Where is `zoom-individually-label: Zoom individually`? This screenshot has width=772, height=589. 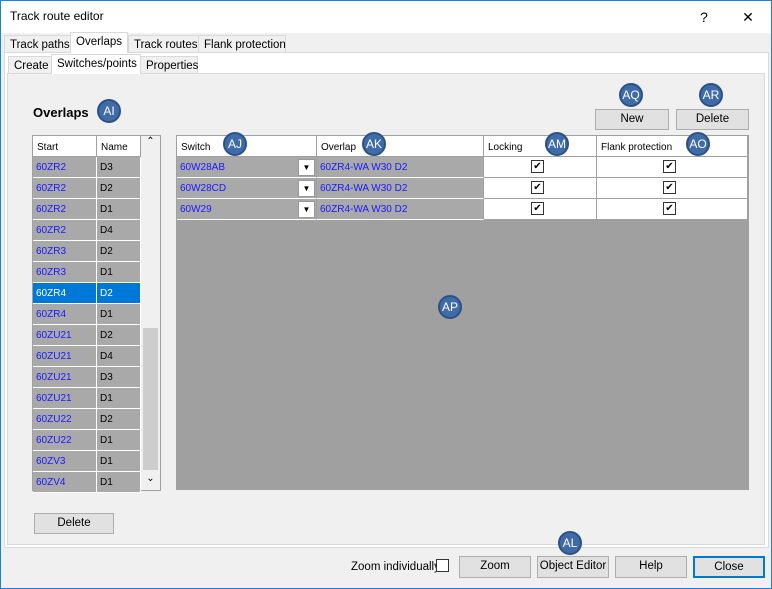 zoom-individually-label: Zoom individually is located at coordinates (395, 567).